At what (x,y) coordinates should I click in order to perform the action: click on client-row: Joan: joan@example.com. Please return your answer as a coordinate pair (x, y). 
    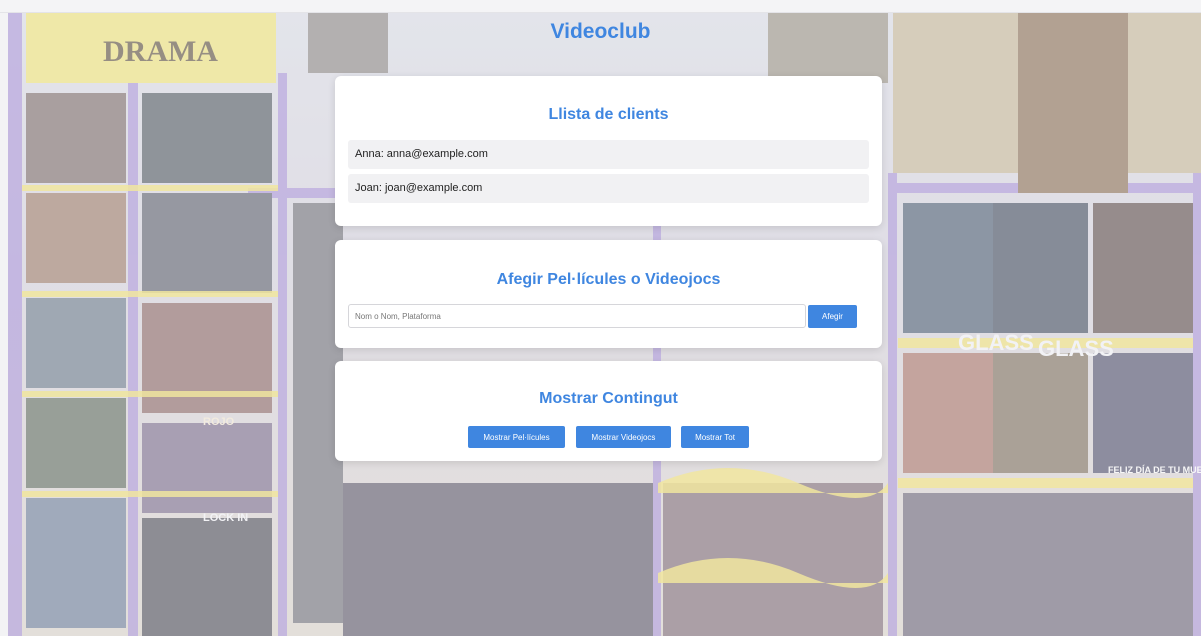
    Looking at the image, I should click on (608, 188).